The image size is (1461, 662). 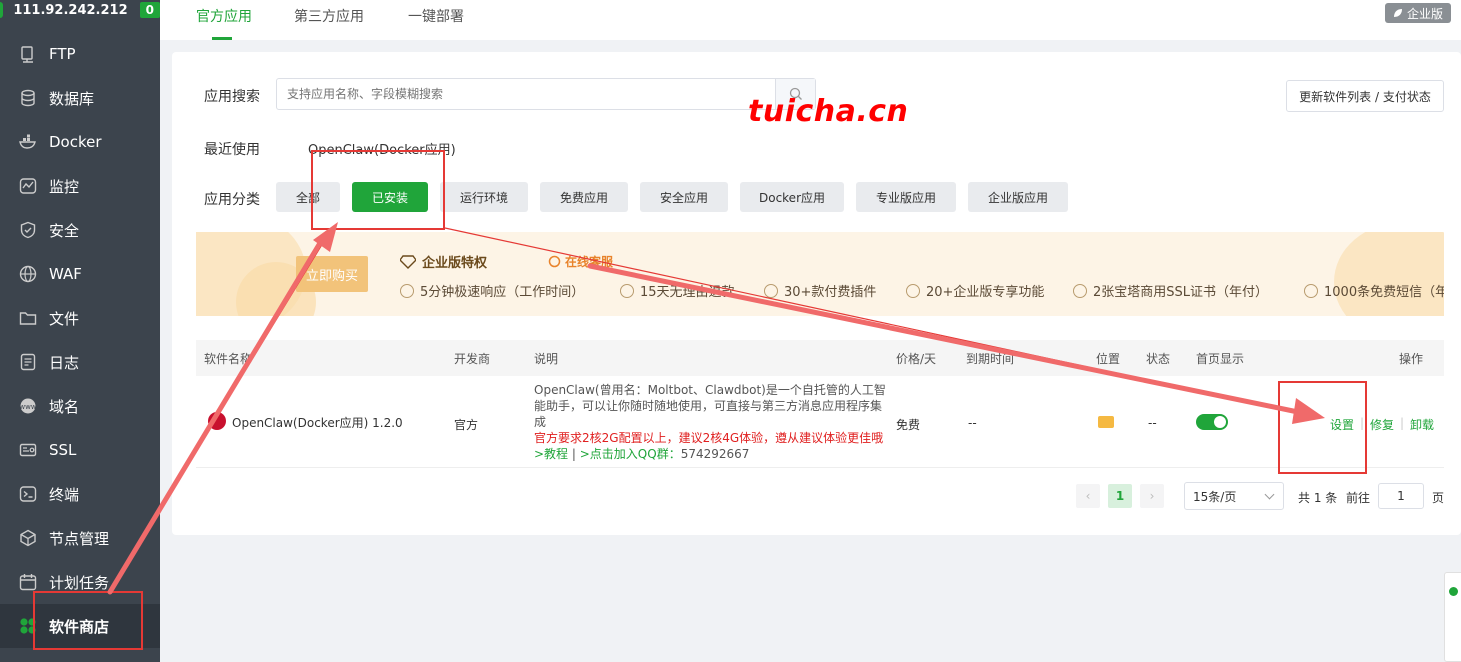 I want to click on sidebar-item-label: 数据库, so click(x=72, y=98).